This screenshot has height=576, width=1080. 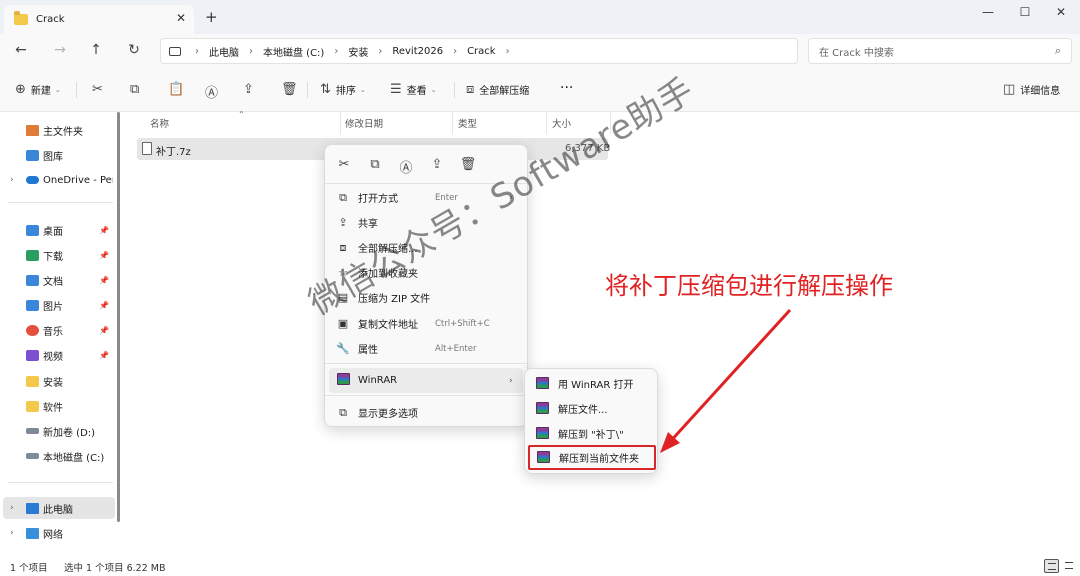 I want to click on share-button: ⇪, so click(x=251, y=89).